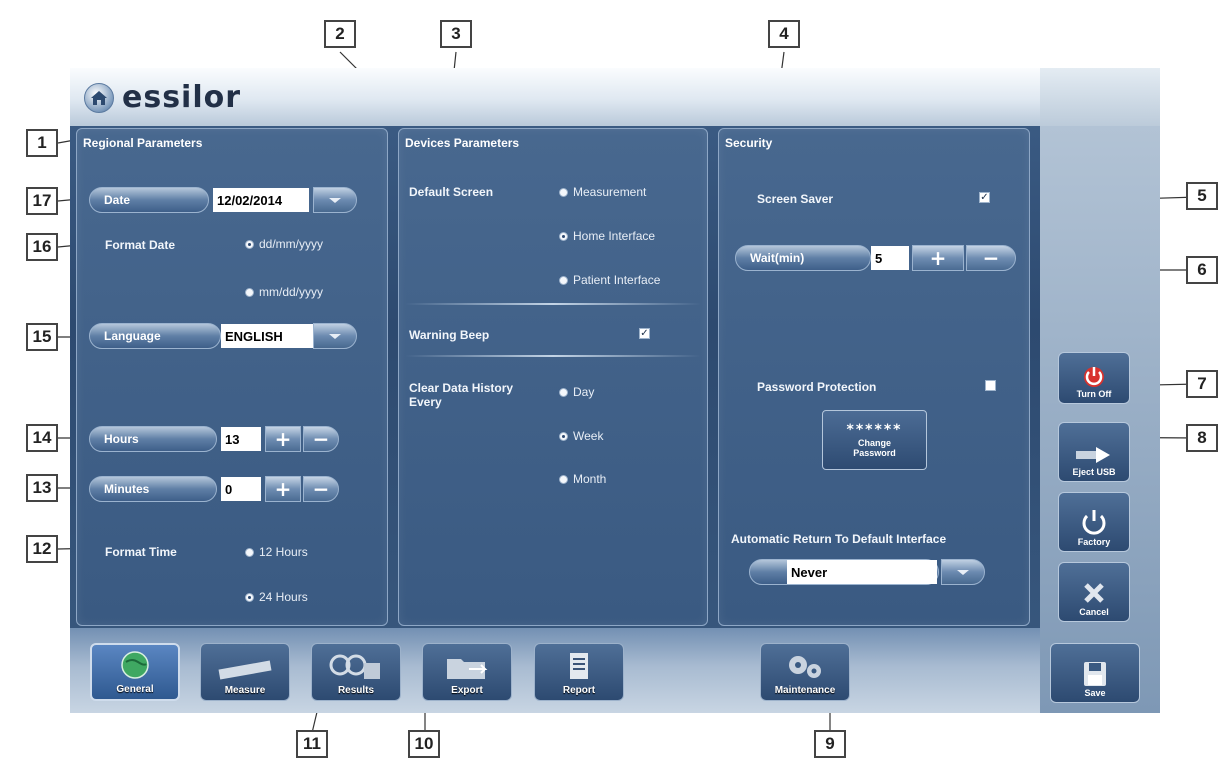 This screenshot has height=758, width=1227. What do you see at coordinates (862, 572) in the screenshot?
I see `auto-return-value: Never` at bounding box center [862, 572].